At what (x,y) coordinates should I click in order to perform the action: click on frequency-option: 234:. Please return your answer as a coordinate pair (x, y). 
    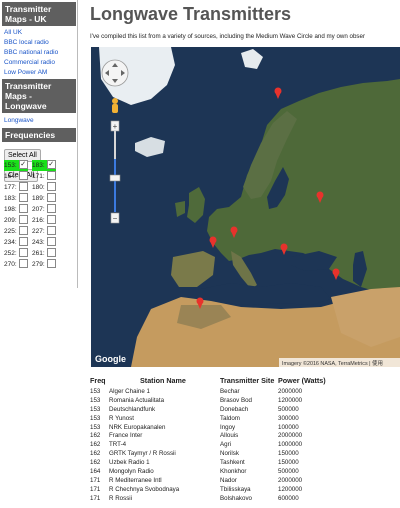
    Looking at the image, I should click on (16, 242).